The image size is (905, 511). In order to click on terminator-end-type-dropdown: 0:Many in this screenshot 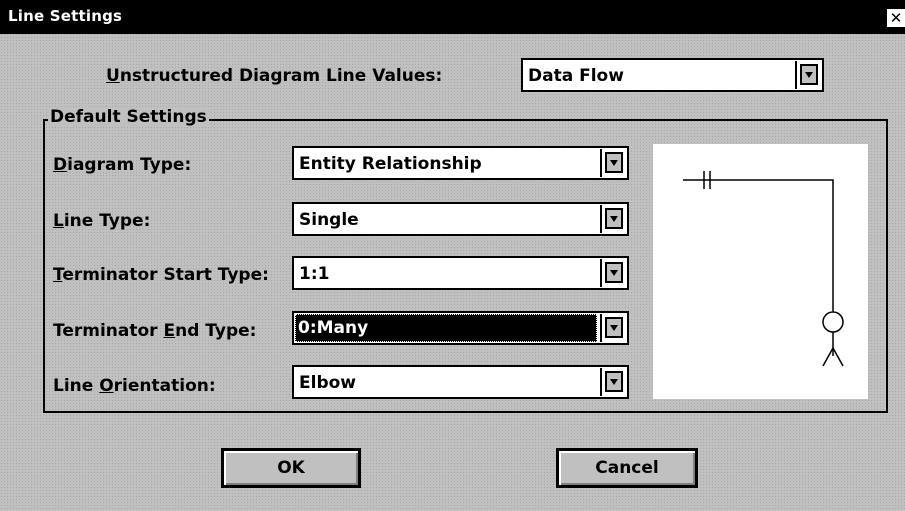, I will do `click(460, 328)`.